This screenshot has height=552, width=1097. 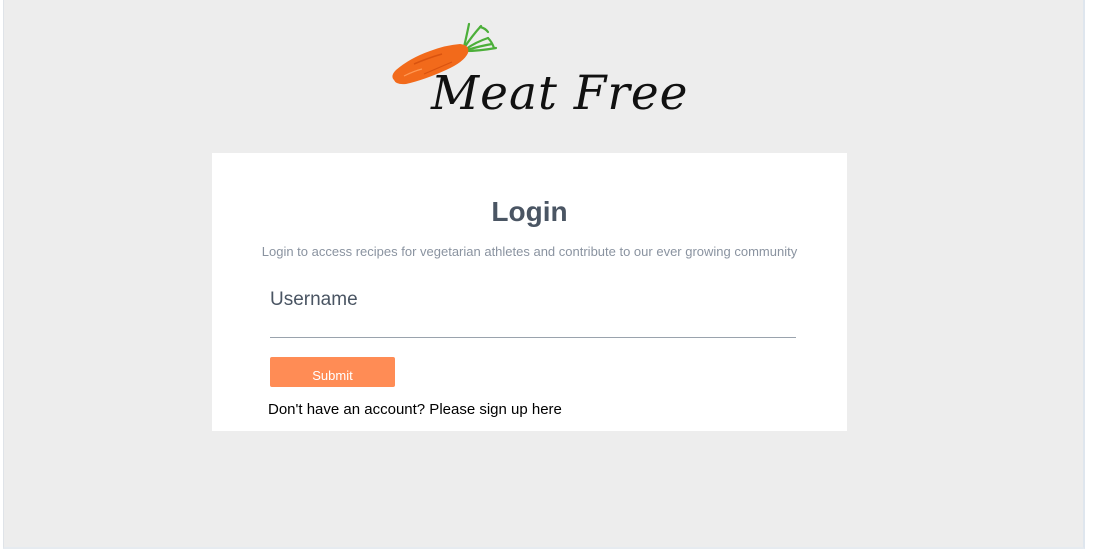 What do you see at coordinates (332, 372) in the screenshot?
I see `submit-button: Submit` at bounding box center [332, 372].